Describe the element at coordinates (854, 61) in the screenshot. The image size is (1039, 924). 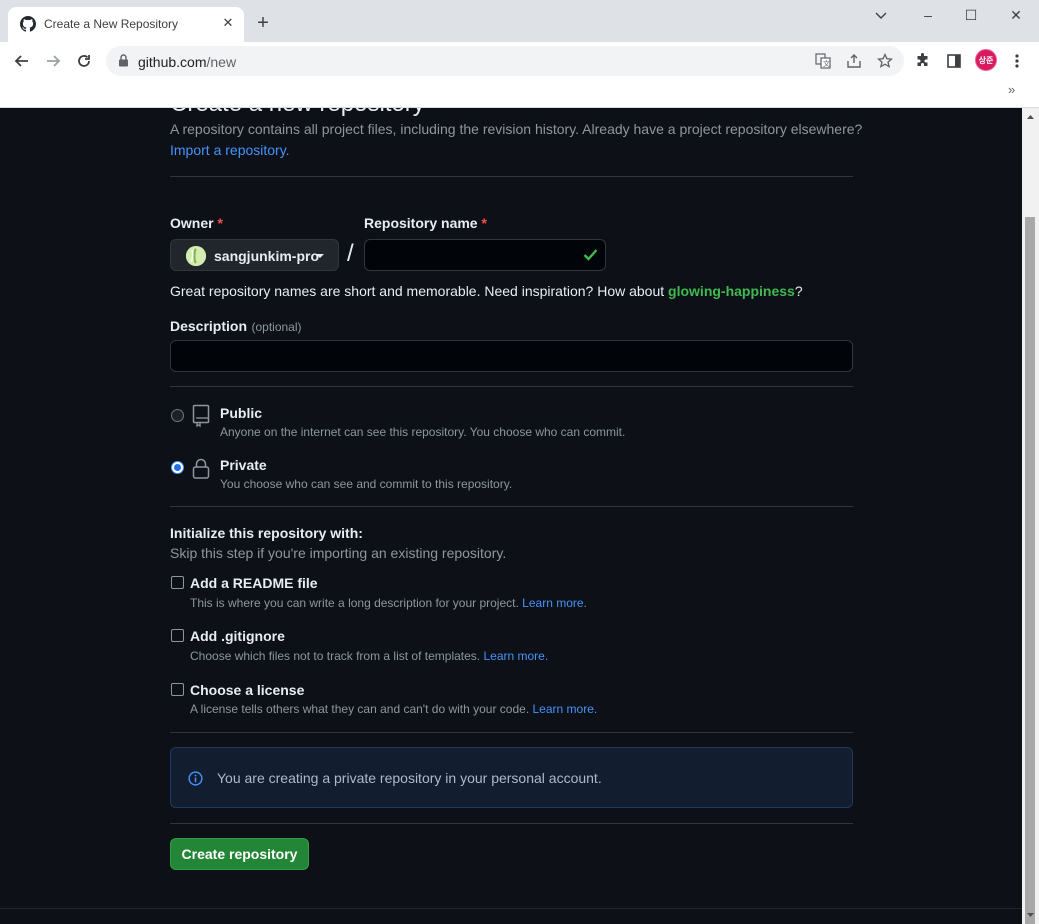
I see `share-icon` at that location.